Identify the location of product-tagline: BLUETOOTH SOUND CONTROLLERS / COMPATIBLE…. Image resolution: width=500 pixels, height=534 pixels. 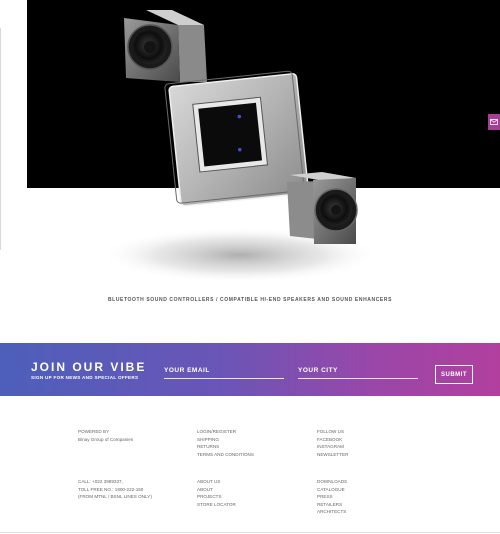
(250, 300).